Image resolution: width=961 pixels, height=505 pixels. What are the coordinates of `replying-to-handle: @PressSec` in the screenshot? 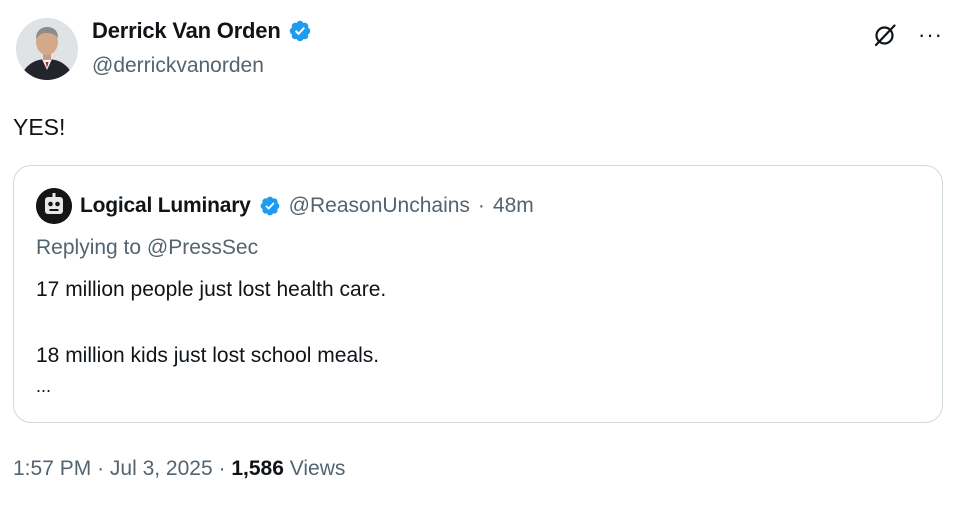 It's located at (202, 247).